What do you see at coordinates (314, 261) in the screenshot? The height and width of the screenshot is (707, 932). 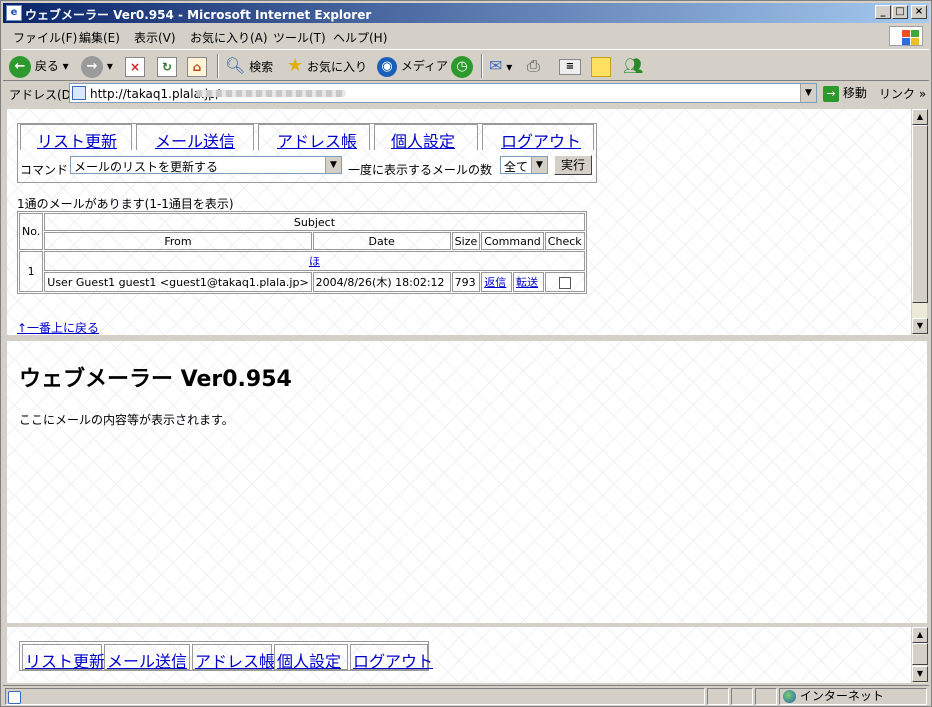 I see `row-subject-link: ほ` at bounding box center [314, 261].